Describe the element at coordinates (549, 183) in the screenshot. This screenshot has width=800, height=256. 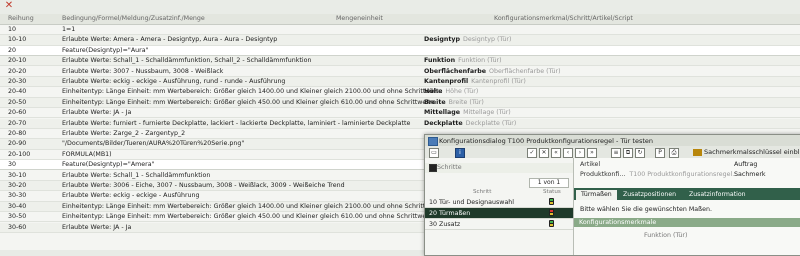
I see `pager: 1 von 1` at that location.